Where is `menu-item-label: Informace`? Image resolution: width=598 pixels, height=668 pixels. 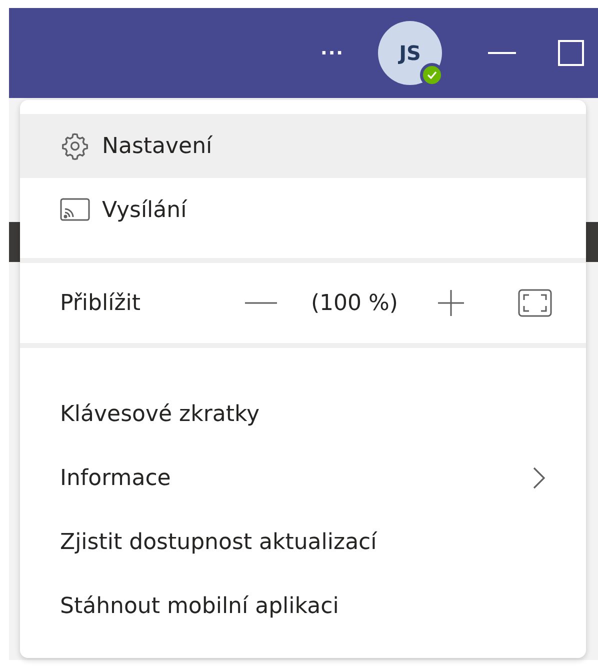 menu-item-label: Informace is located at coordinates (116, 478).